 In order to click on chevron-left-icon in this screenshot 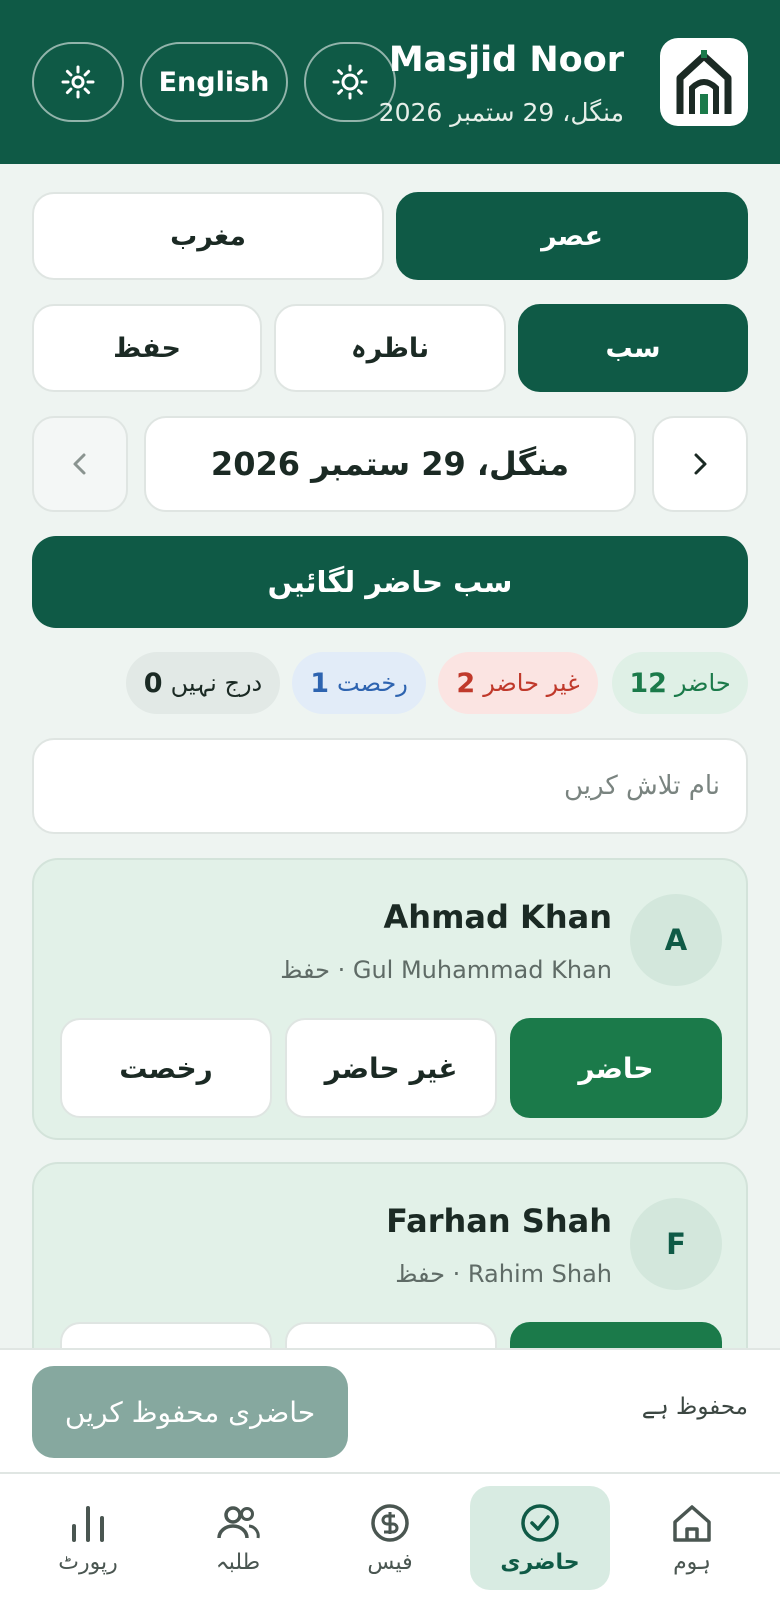, I will do `click(79, 464)`.